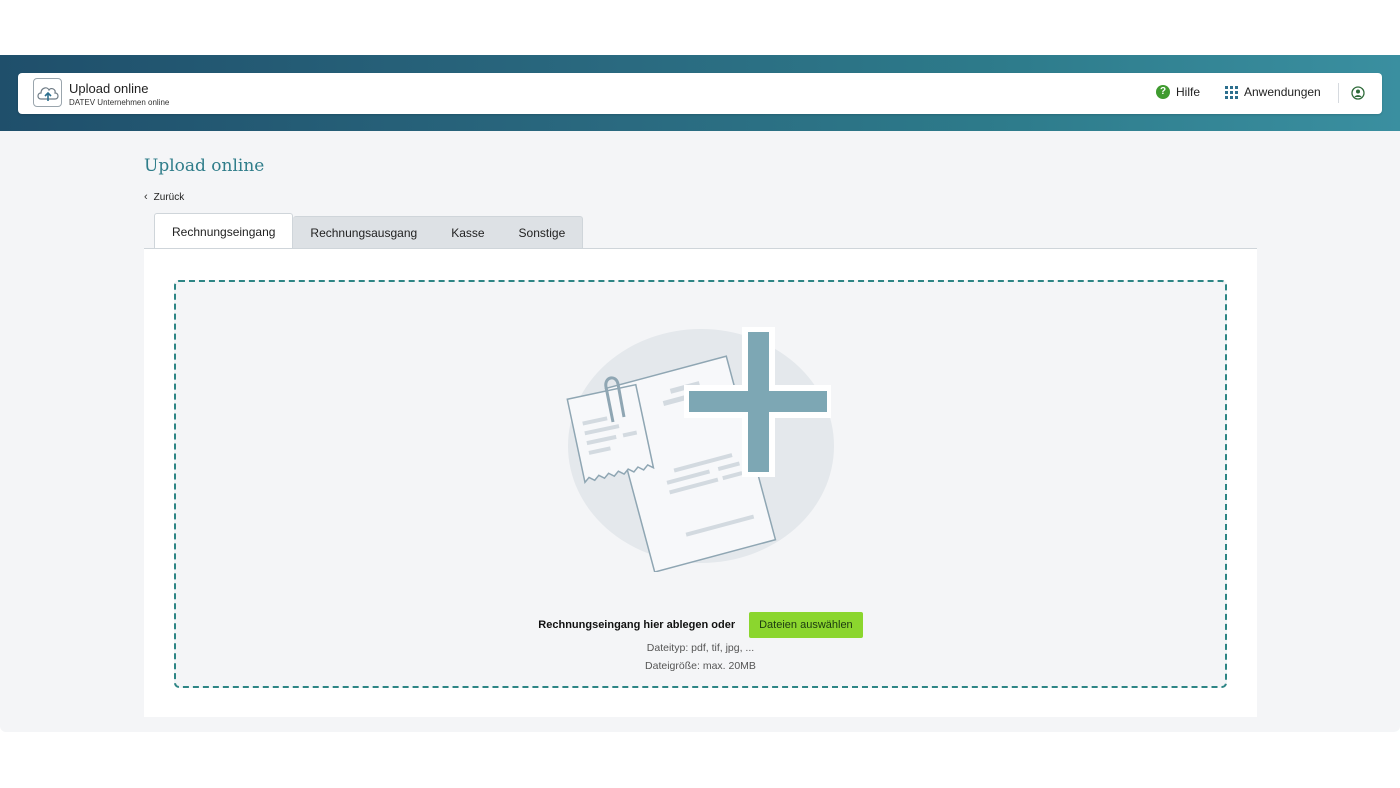 The image size is (1400, 788). Describe the element at coordinates (47, 92) in the screenshot. I see `upload-cloud-icon` at that location.